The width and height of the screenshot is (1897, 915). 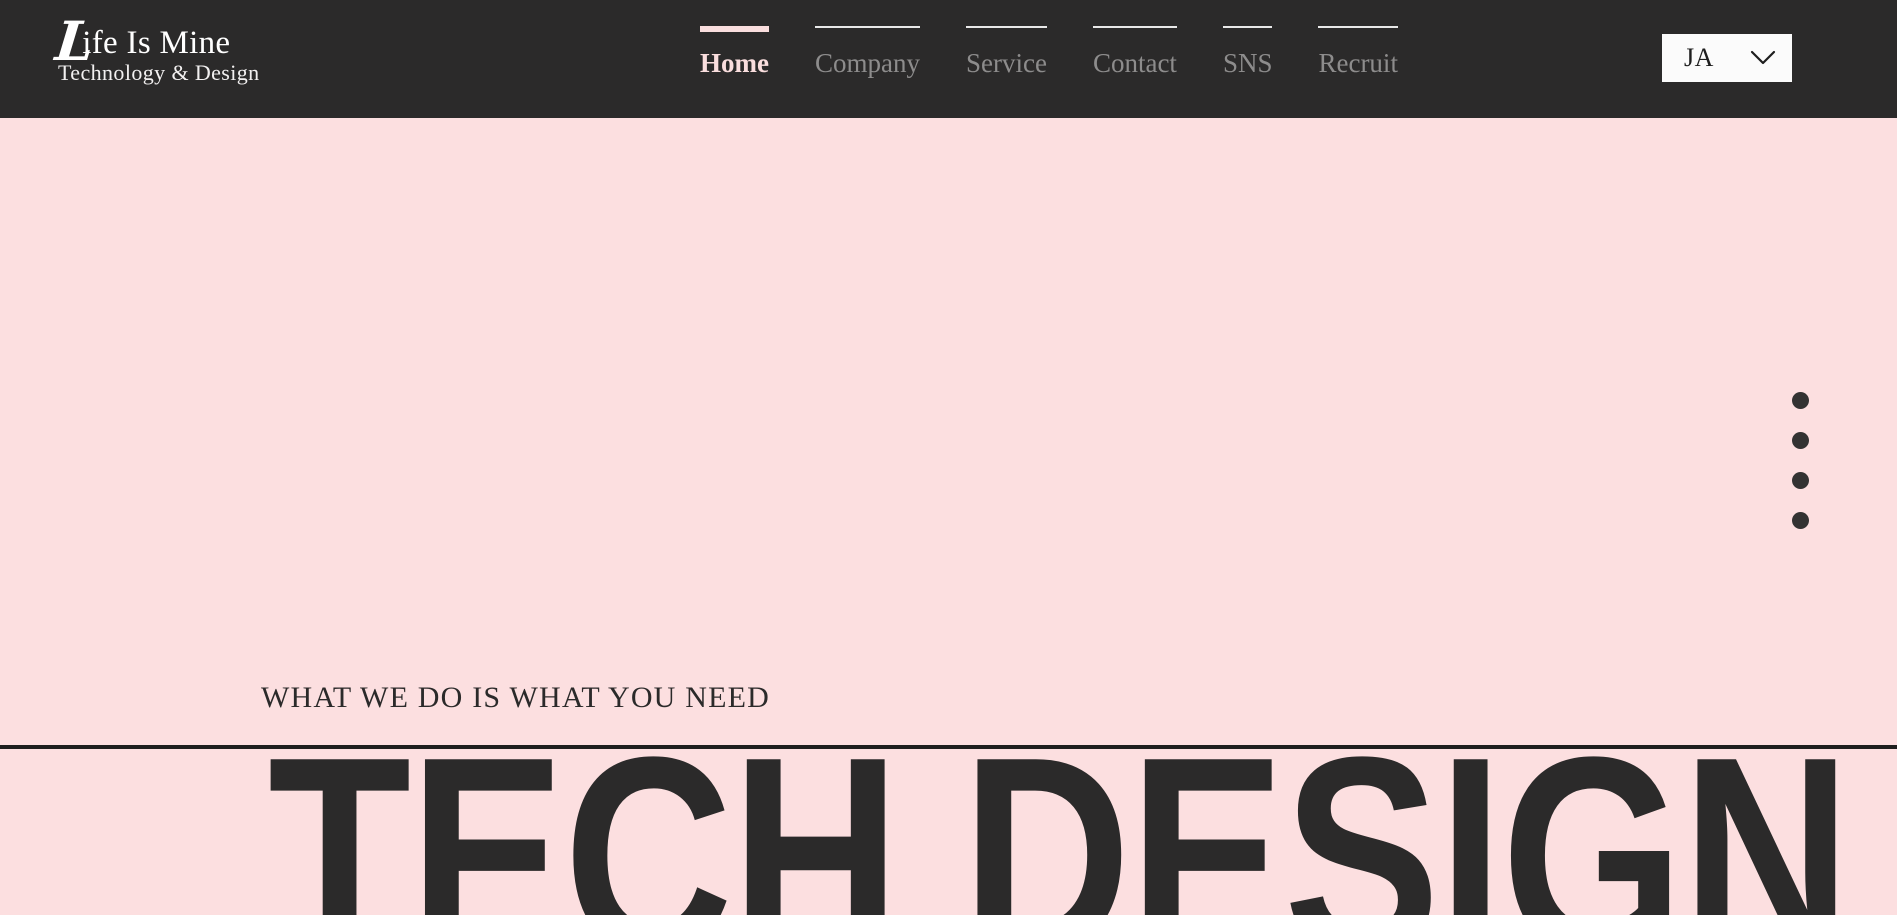 I want to click on nav-item-service: Service, so click(x=1006, y=52).